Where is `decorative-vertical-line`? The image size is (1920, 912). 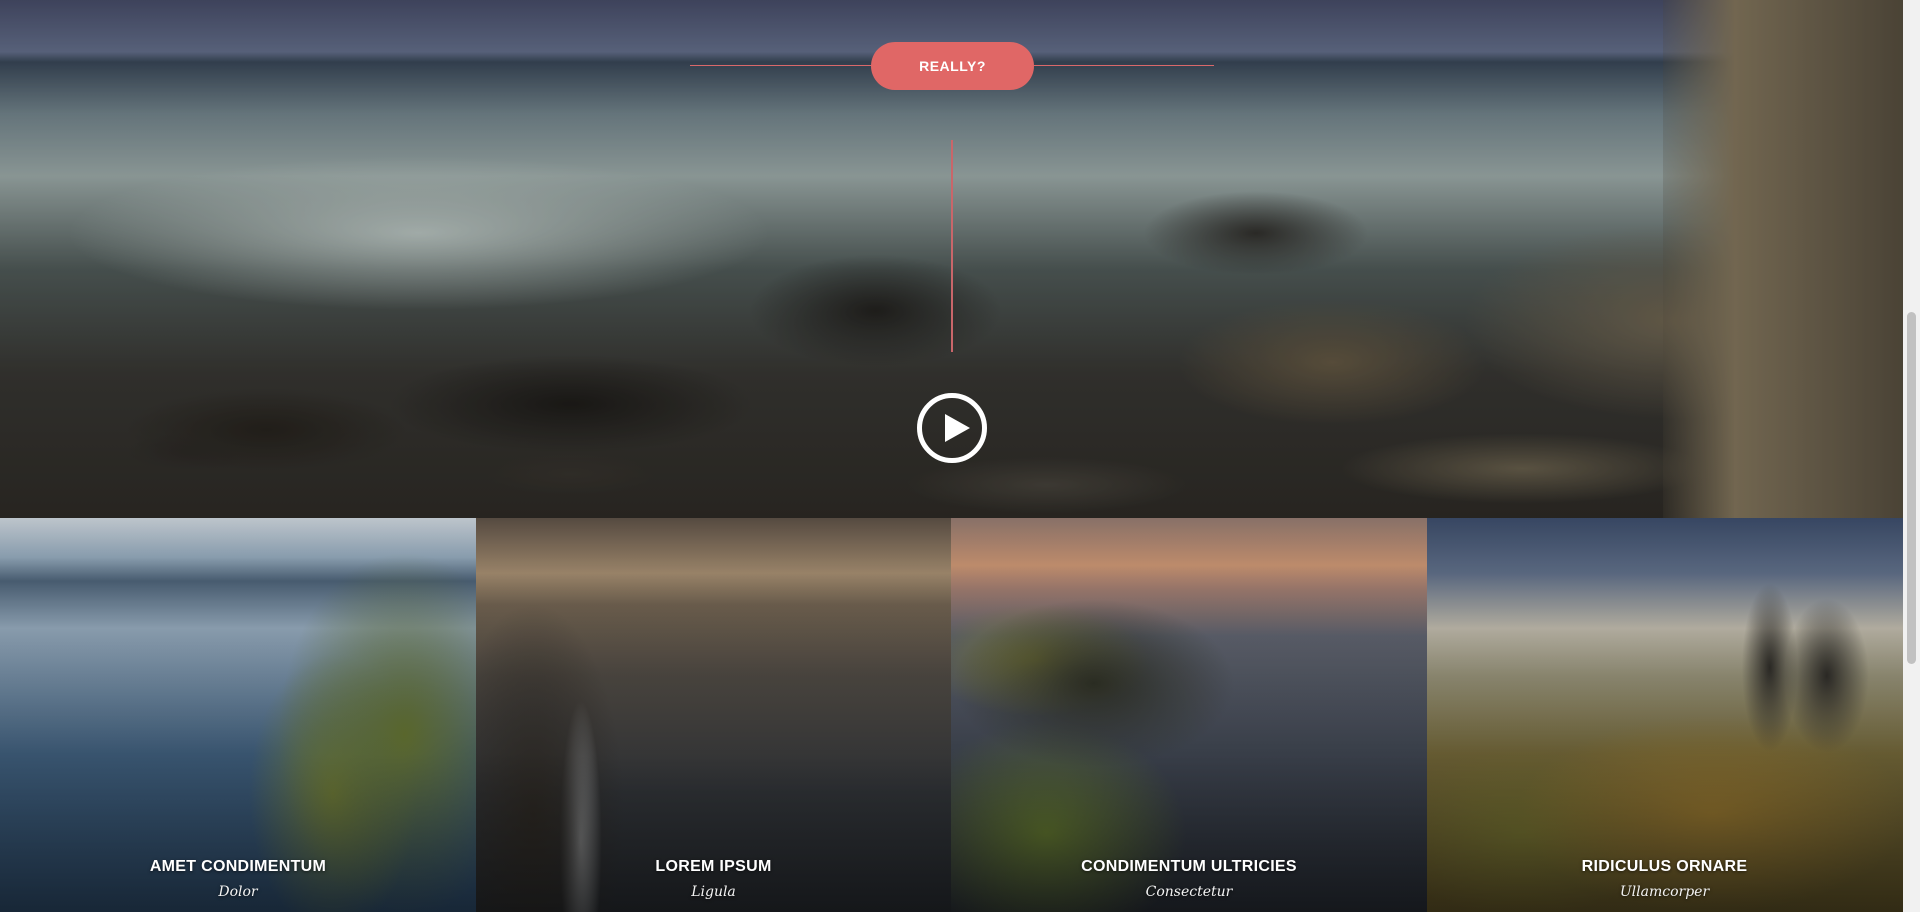 decorative-vertical-line is located at coordinates (952, 246).